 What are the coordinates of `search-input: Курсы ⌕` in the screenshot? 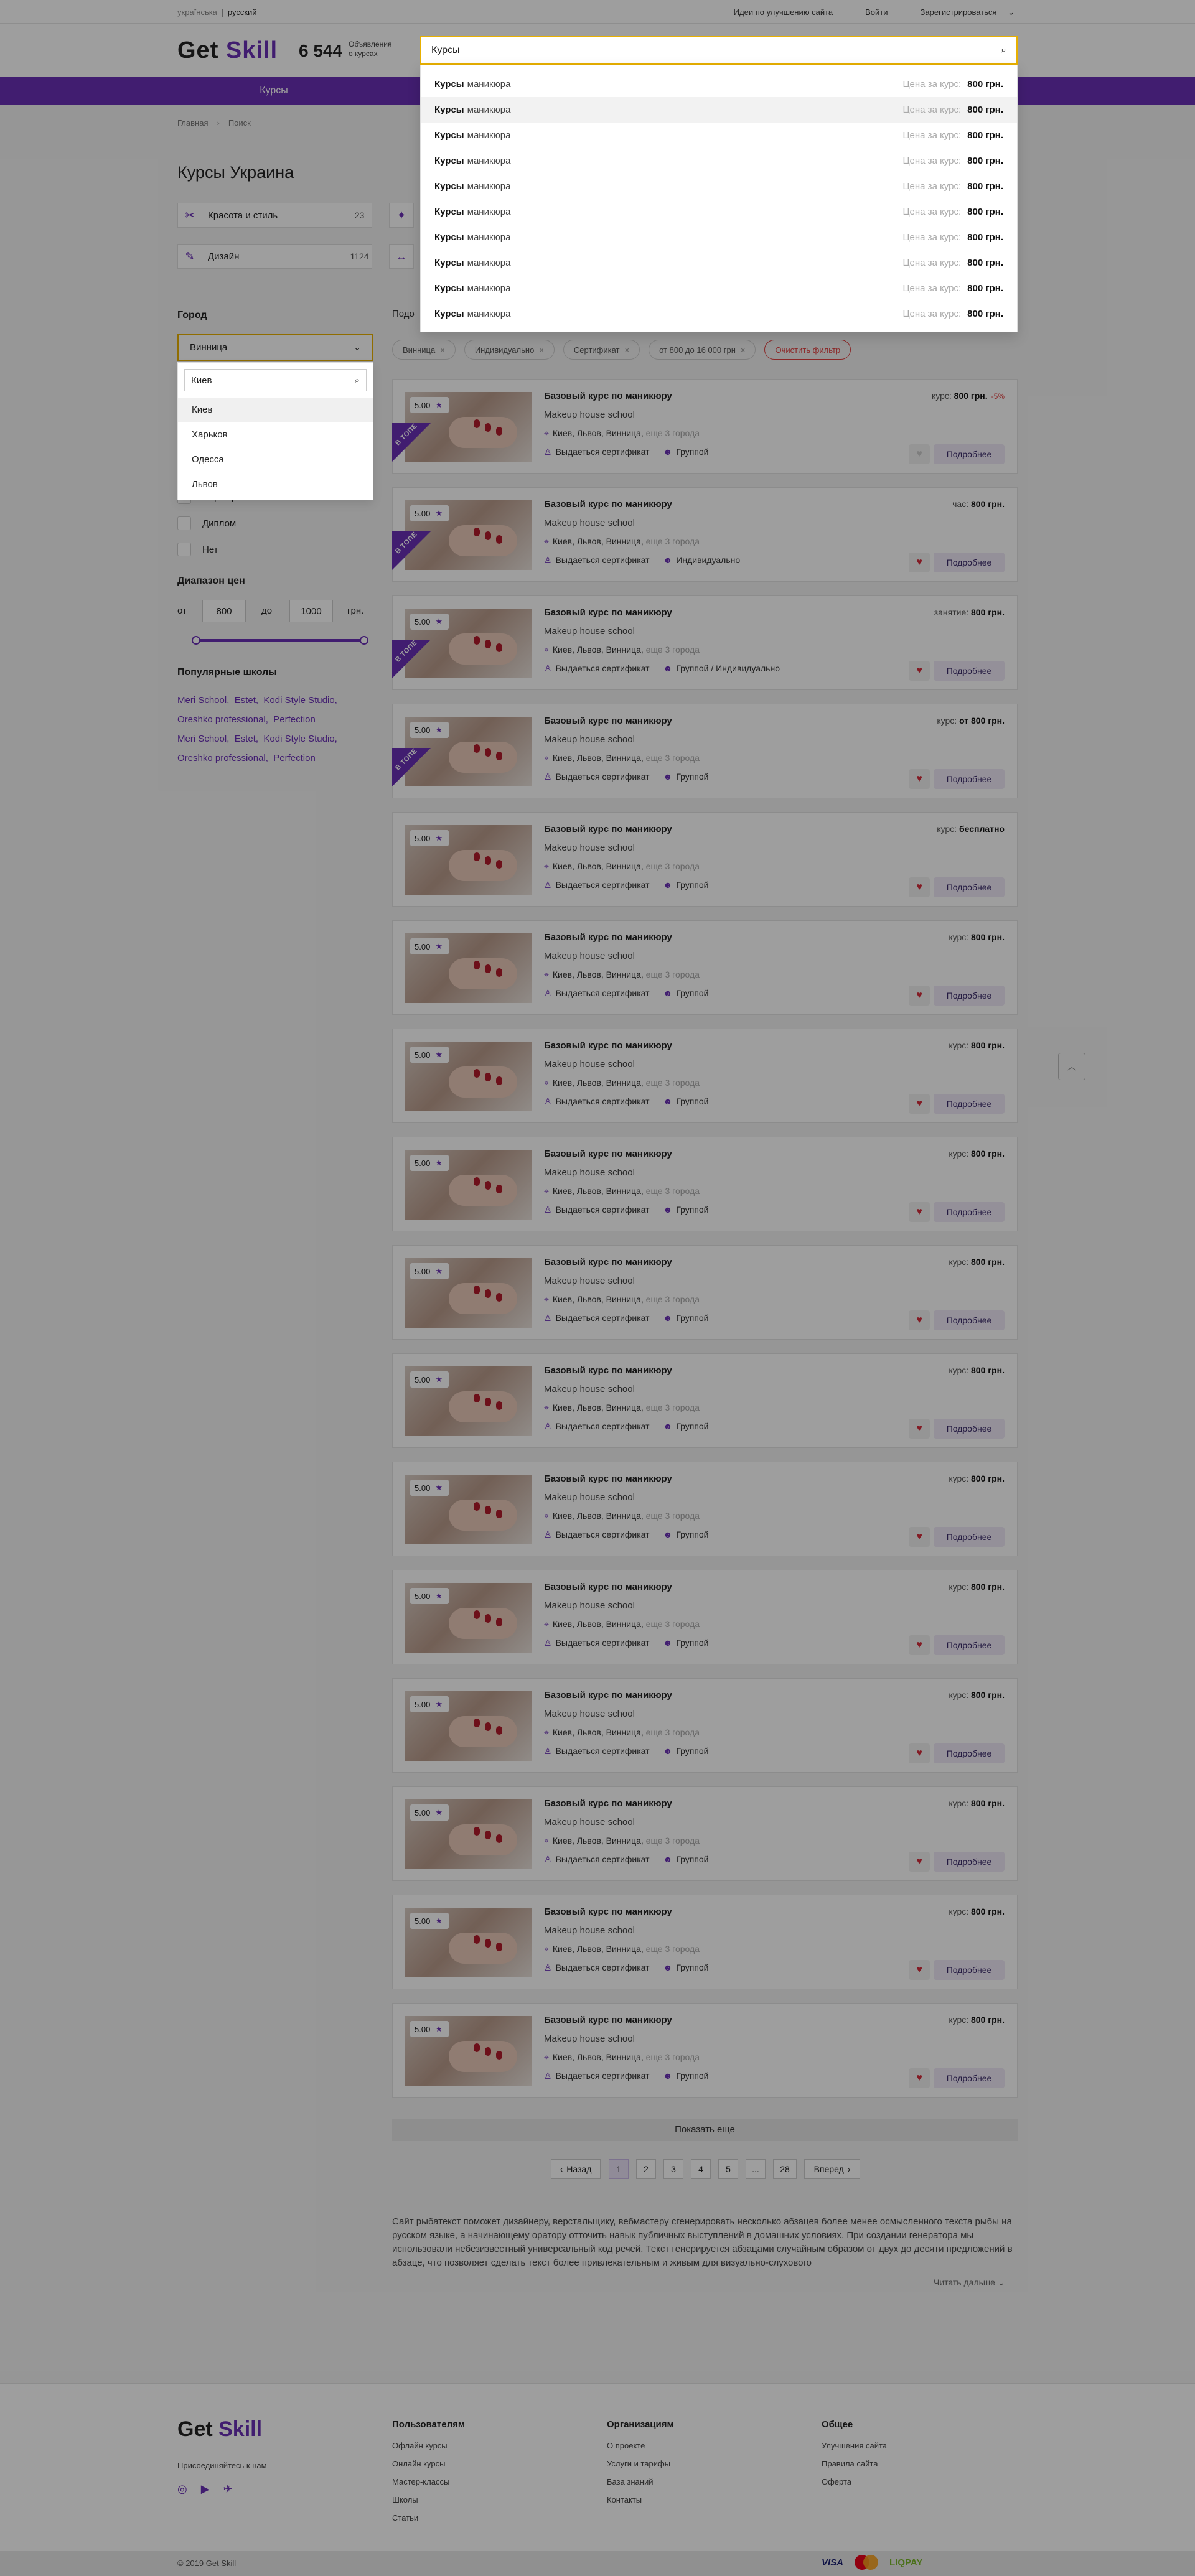 It's located at (719, 51).